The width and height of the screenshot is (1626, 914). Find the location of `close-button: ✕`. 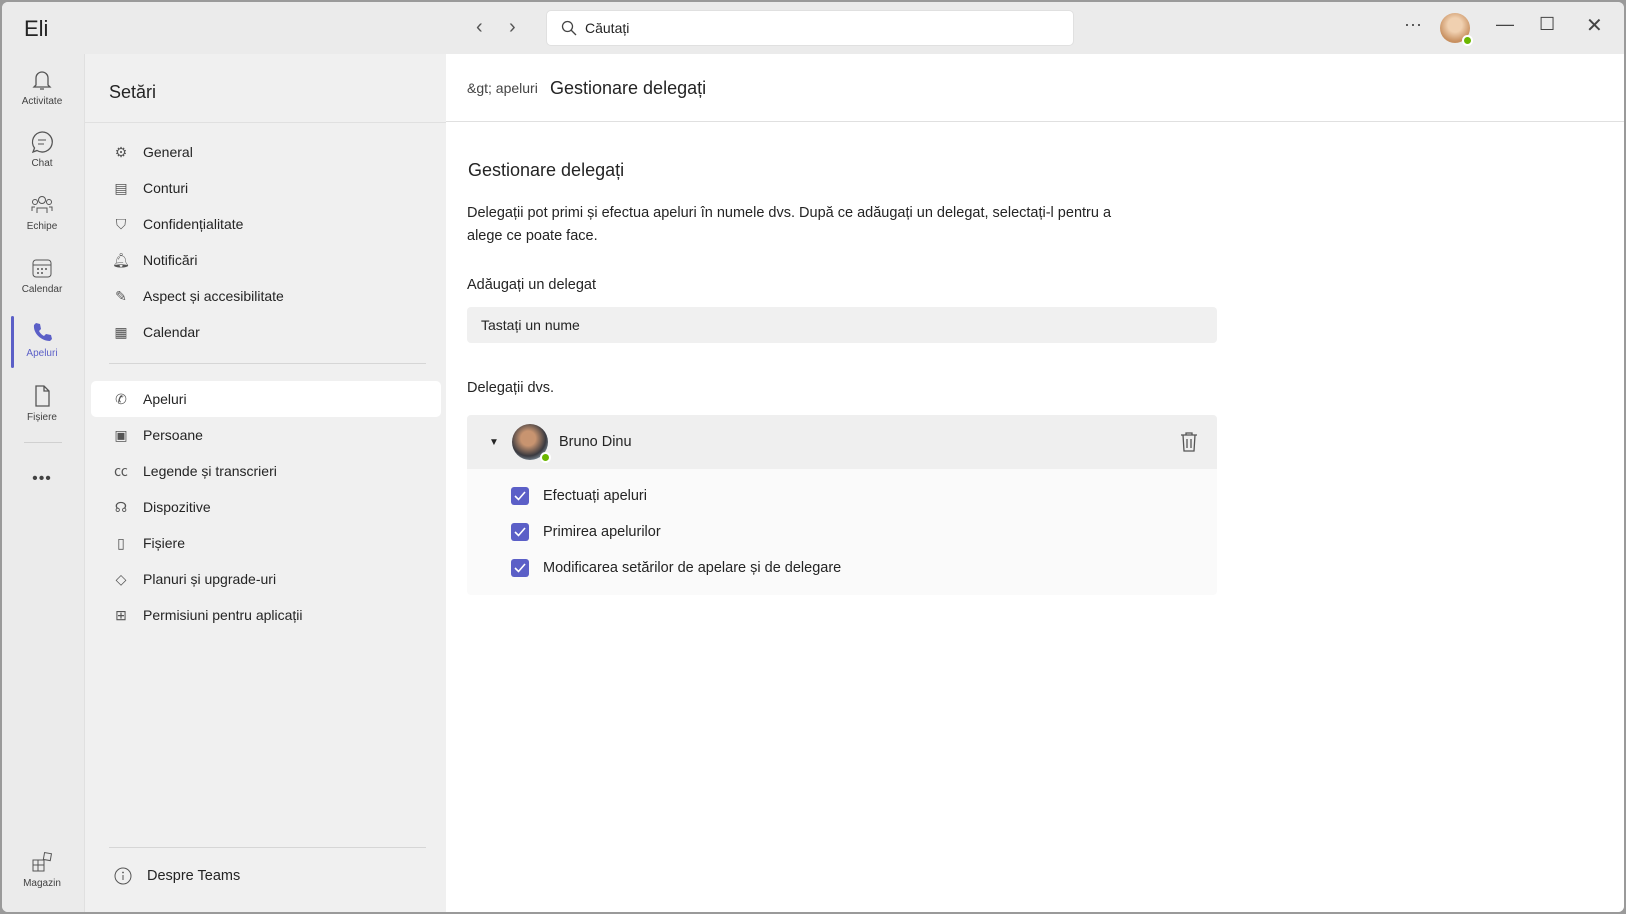

close-button: ✕ is located at coordinates (1594, 25).